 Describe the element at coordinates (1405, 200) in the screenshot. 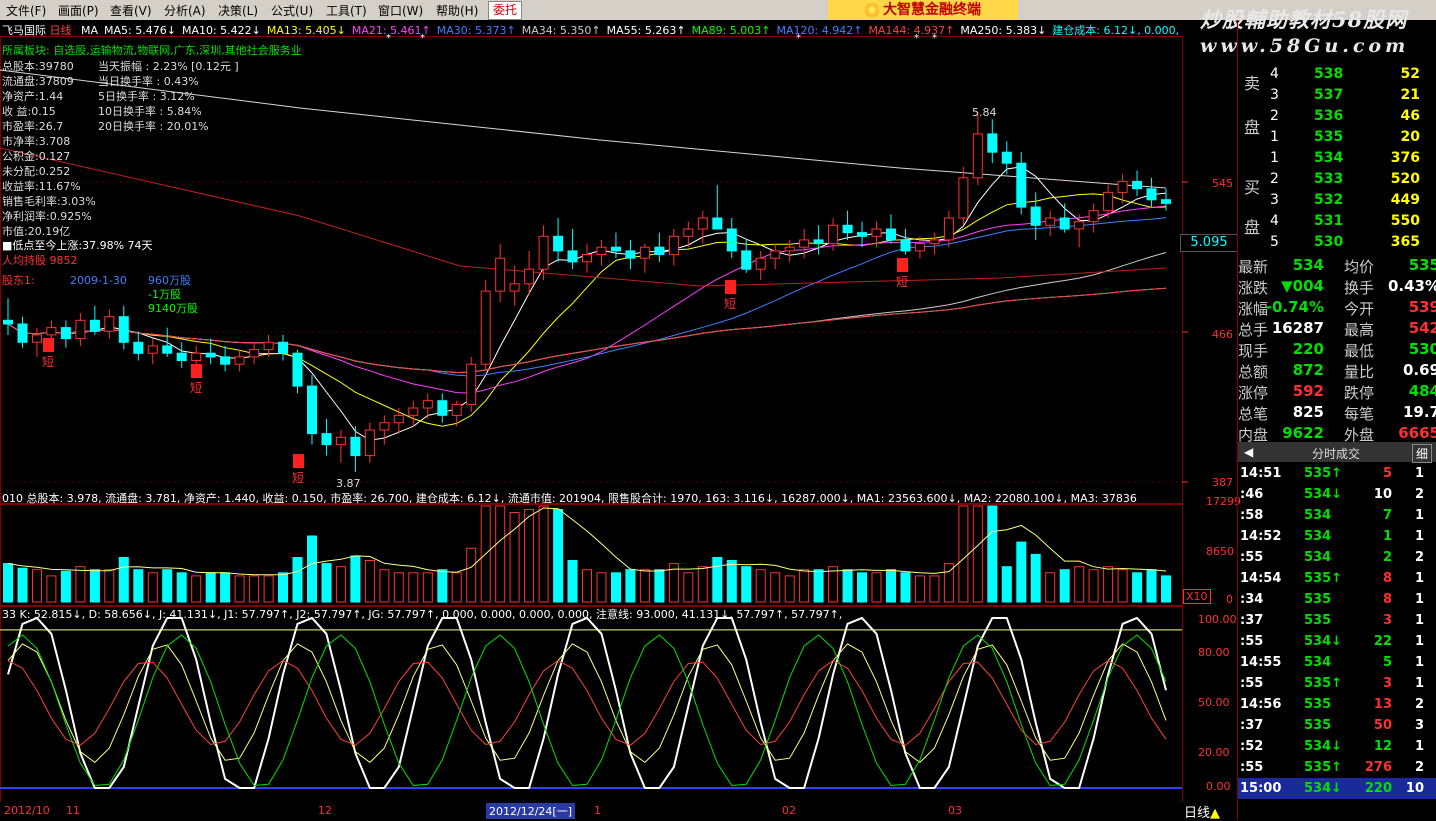

I see `buy-volume: 449` at that location.